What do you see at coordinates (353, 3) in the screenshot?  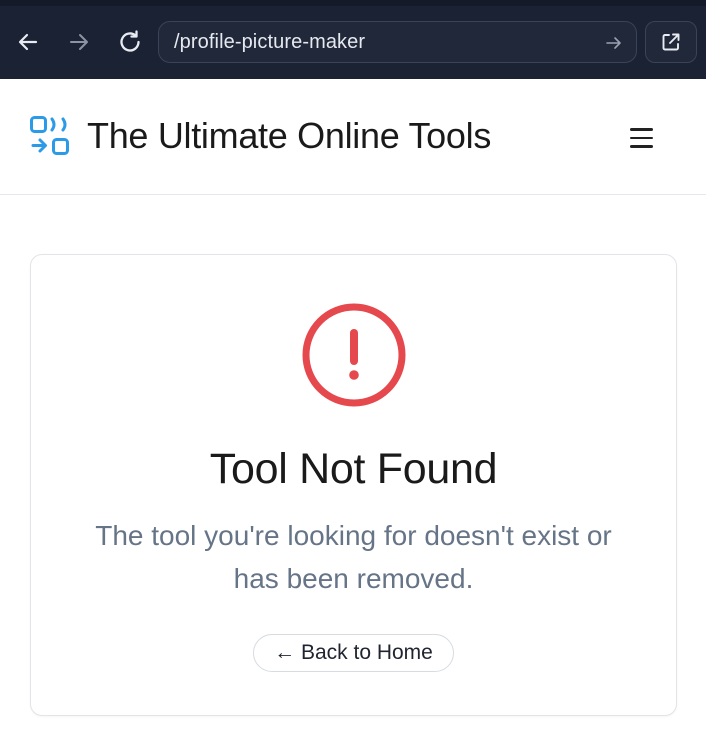 I see `tab-strip-edge` at bounding box center [353, 3].